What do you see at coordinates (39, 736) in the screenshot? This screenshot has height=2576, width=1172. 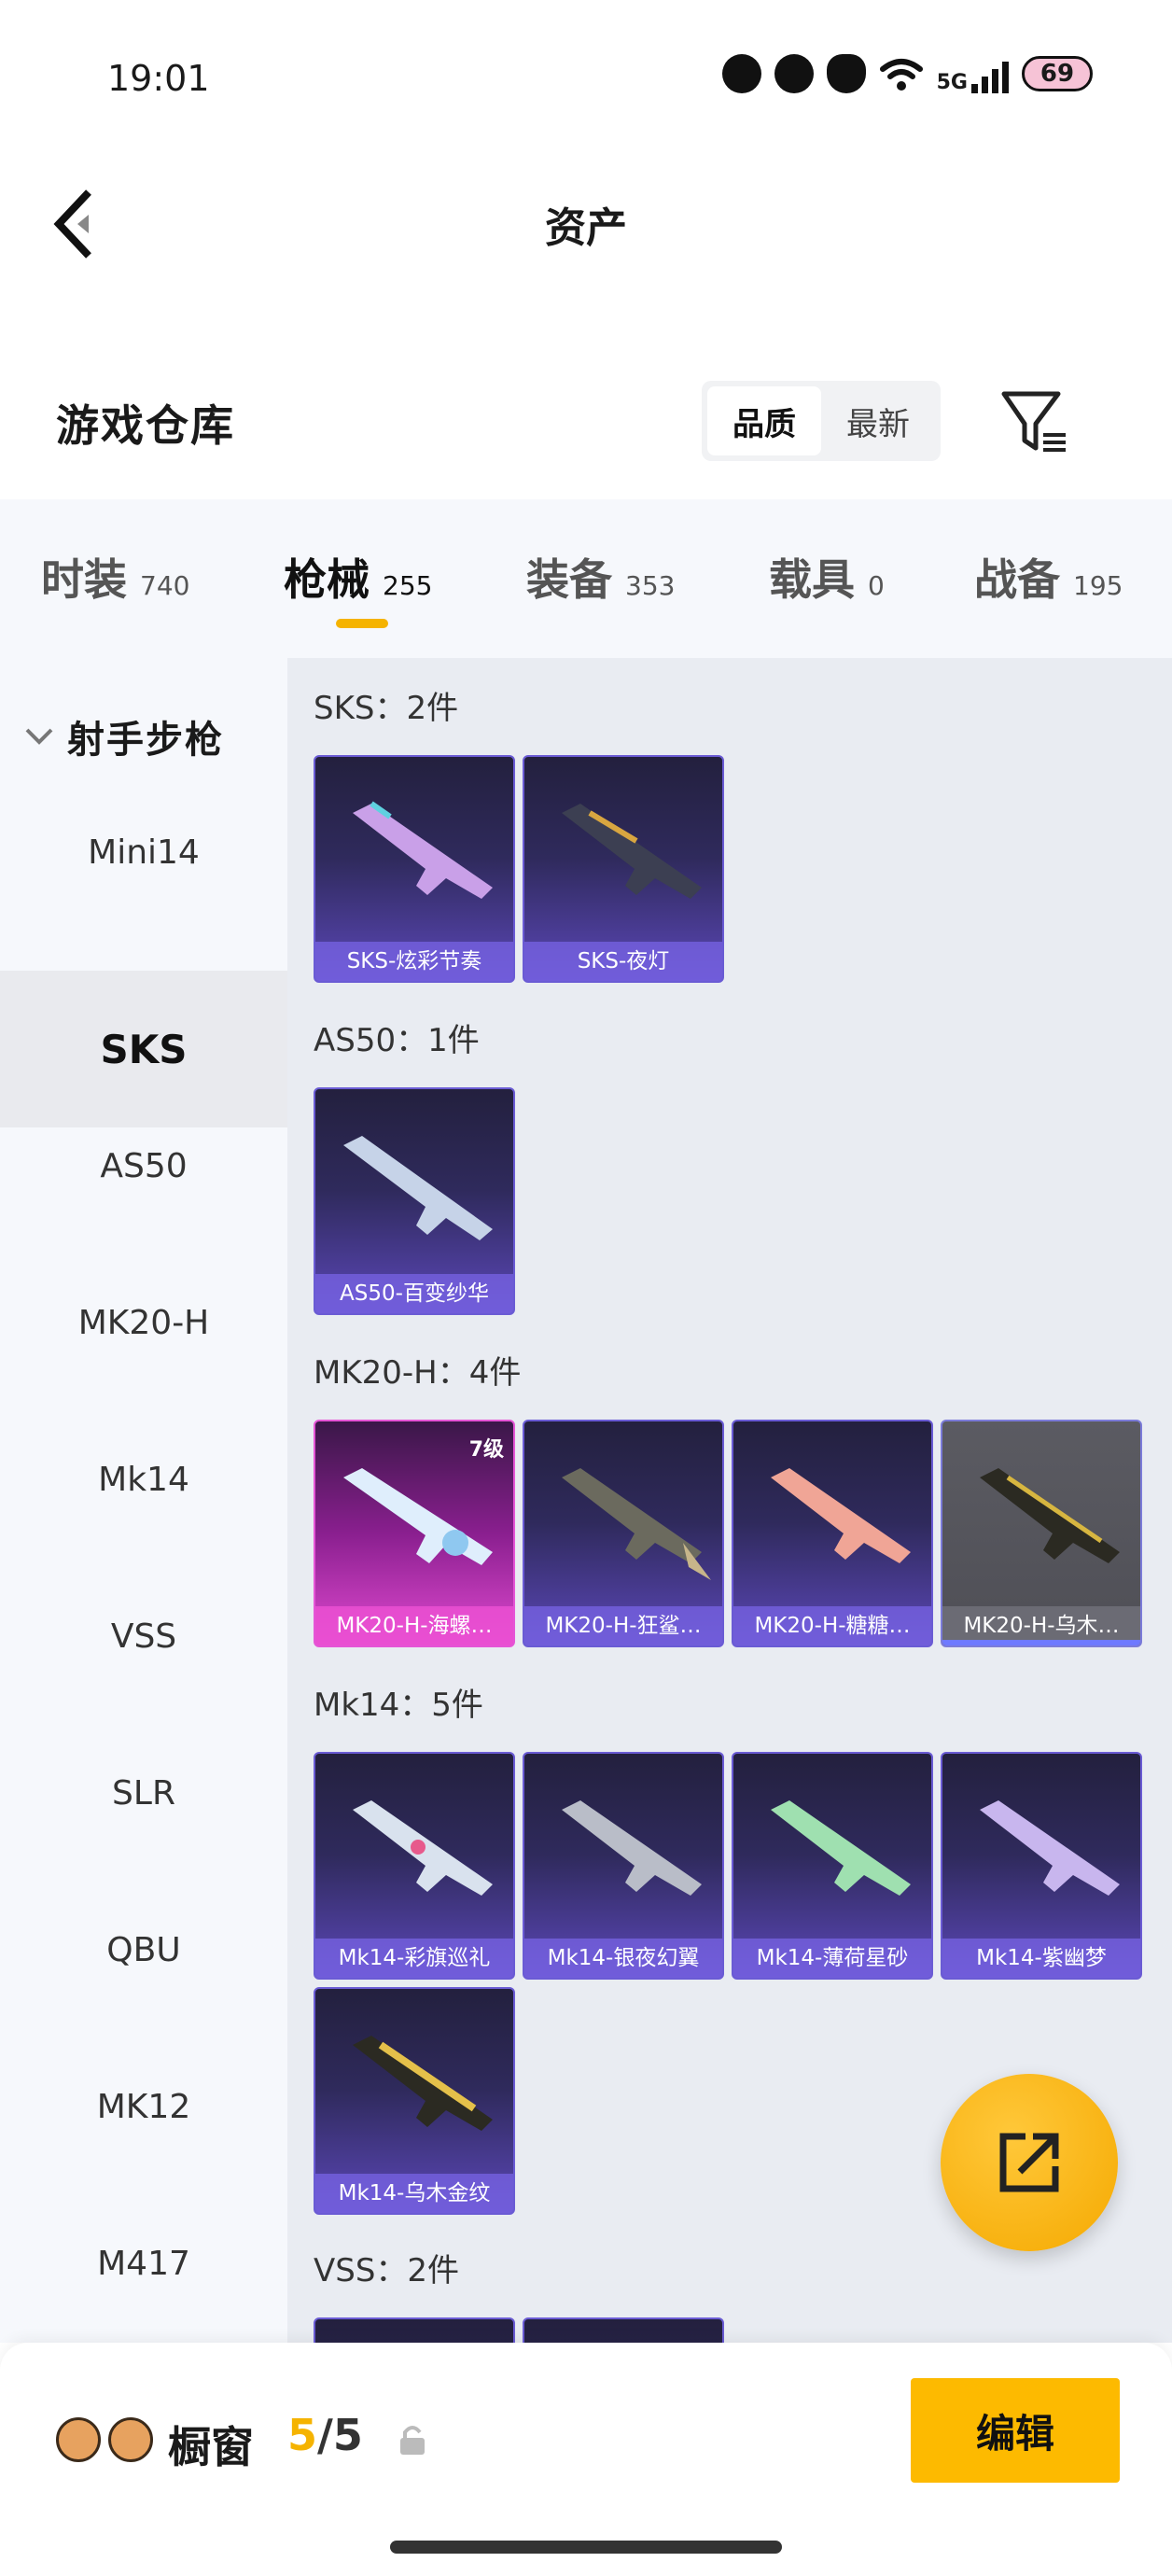 I see `chevron-down-icon` at bounding box center [39, 736].